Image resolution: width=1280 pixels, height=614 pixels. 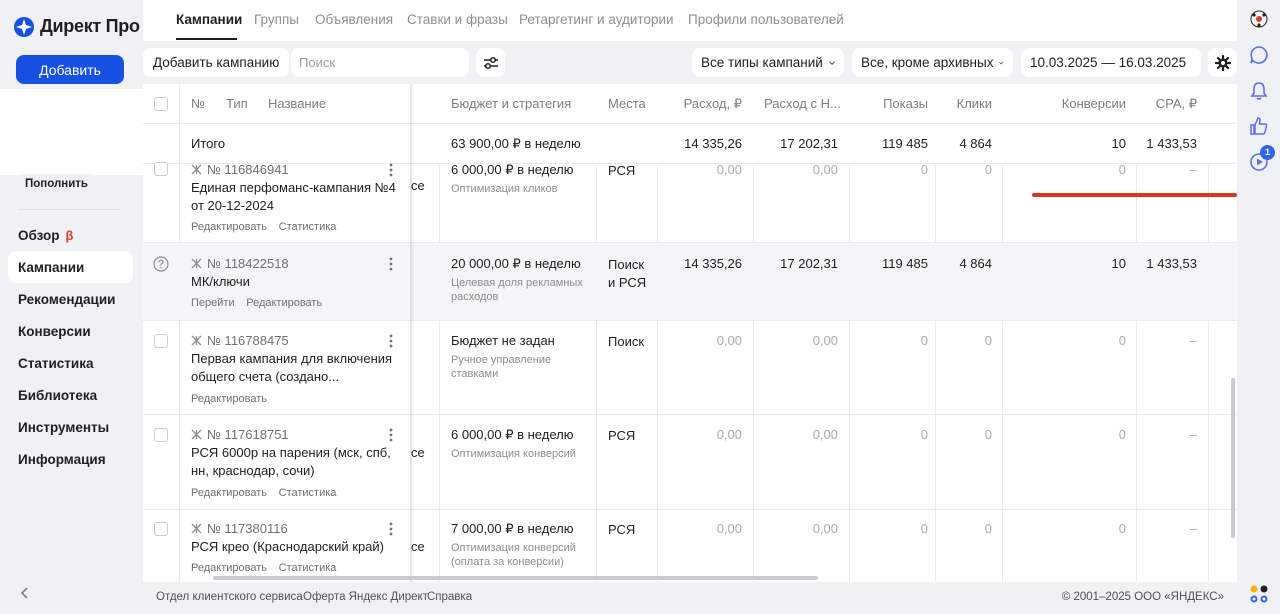 What do you see at coordinates (457, 19) in the screenshot?
I see `tab-bids: Ставки и фразы` at bounding box center [457, 19].